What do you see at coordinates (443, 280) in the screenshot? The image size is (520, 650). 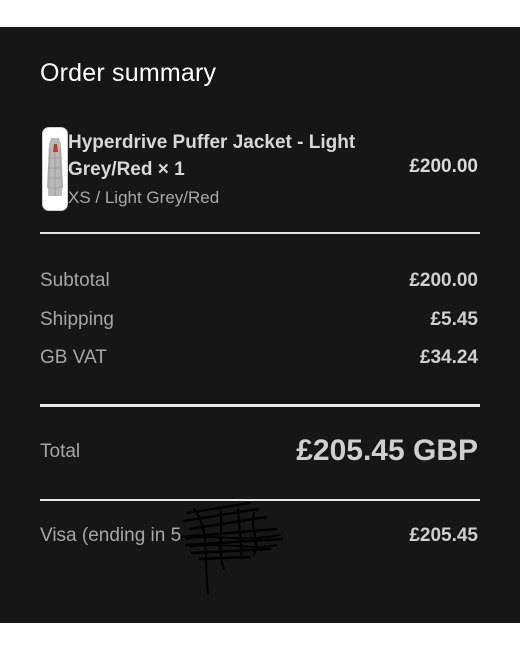 I see `subtotal-value: £200.00` at bounding box center [443, 280].